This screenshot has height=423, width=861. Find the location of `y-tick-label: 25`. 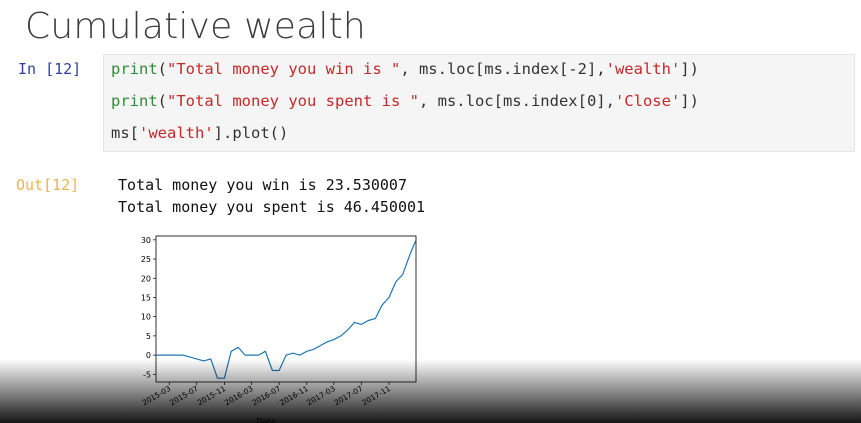

y-tick-label: 25 is located at coordinates (146, 259).